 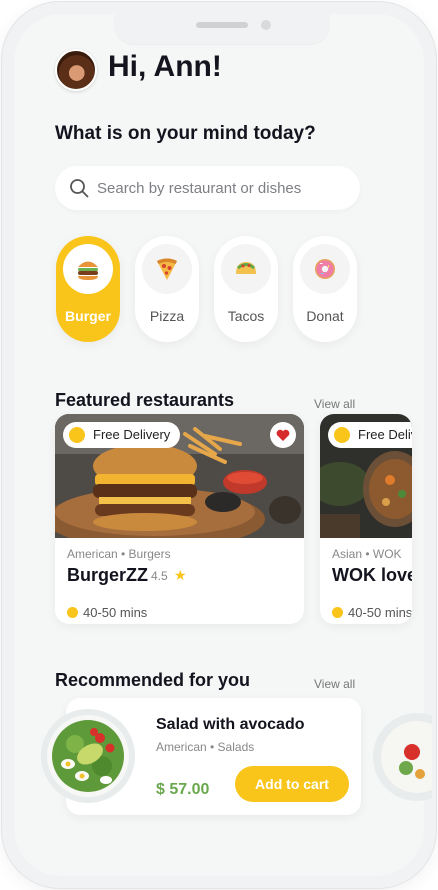 What do you see at coordinates (180, 575) in the screenshot?
I see `star-icon: ★` at bounding box center [180, 575].